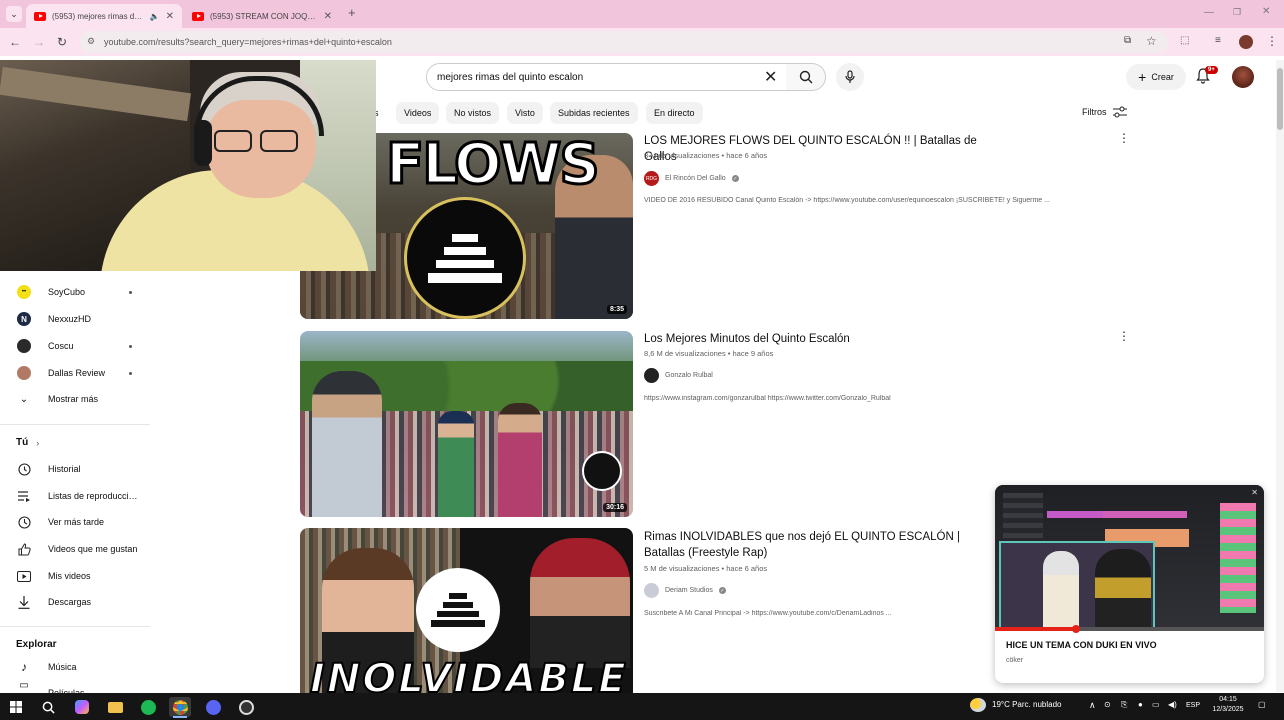 Image resolution: width=1284 pixels, height=720 pixels. I want to click on taskbar-spotify, so click(148, 707).